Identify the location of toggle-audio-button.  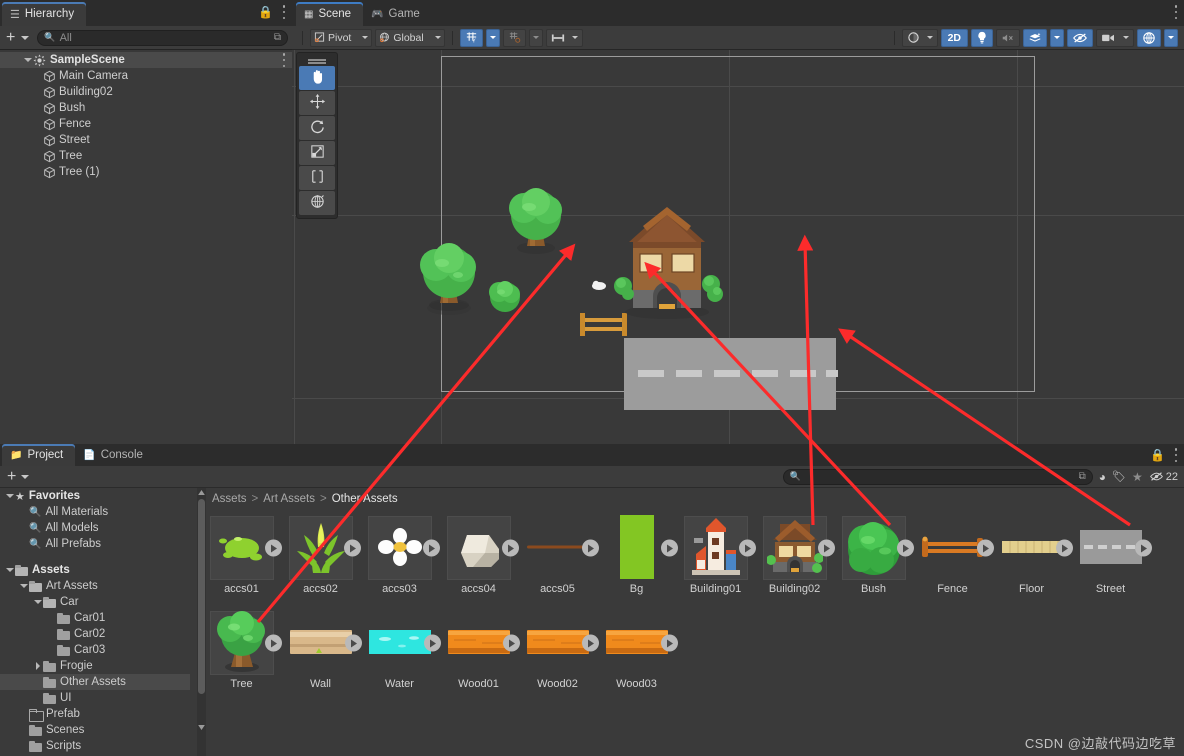
(1008, 37).